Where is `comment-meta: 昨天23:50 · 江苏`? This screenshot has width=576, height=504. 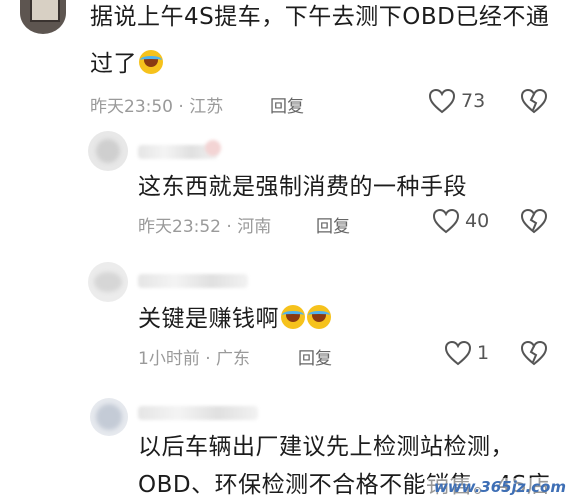
comment-meta: 昨天23:50 · 江苏 is located at coordinates (156, 104).